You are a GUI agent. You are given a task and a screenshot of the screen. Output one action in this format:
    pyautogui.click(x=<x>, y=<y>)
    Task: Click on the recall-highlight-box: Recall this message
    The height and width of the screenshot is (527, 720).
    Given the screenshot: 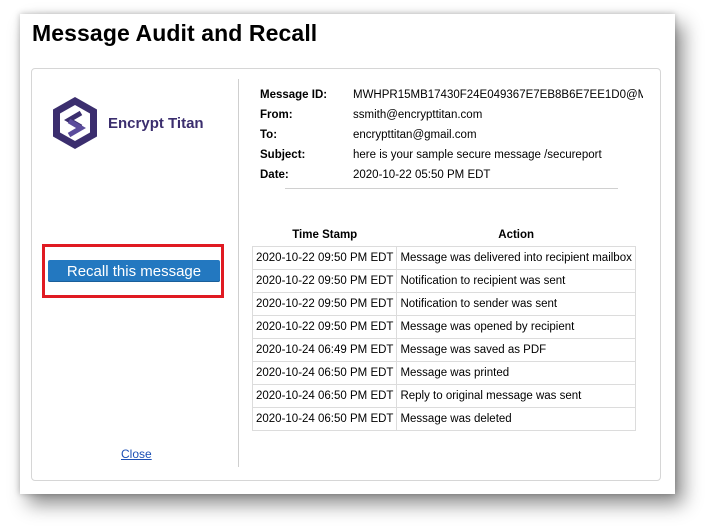 What is the action you would take?
    pyautogui.click(x=133, y=271)
    